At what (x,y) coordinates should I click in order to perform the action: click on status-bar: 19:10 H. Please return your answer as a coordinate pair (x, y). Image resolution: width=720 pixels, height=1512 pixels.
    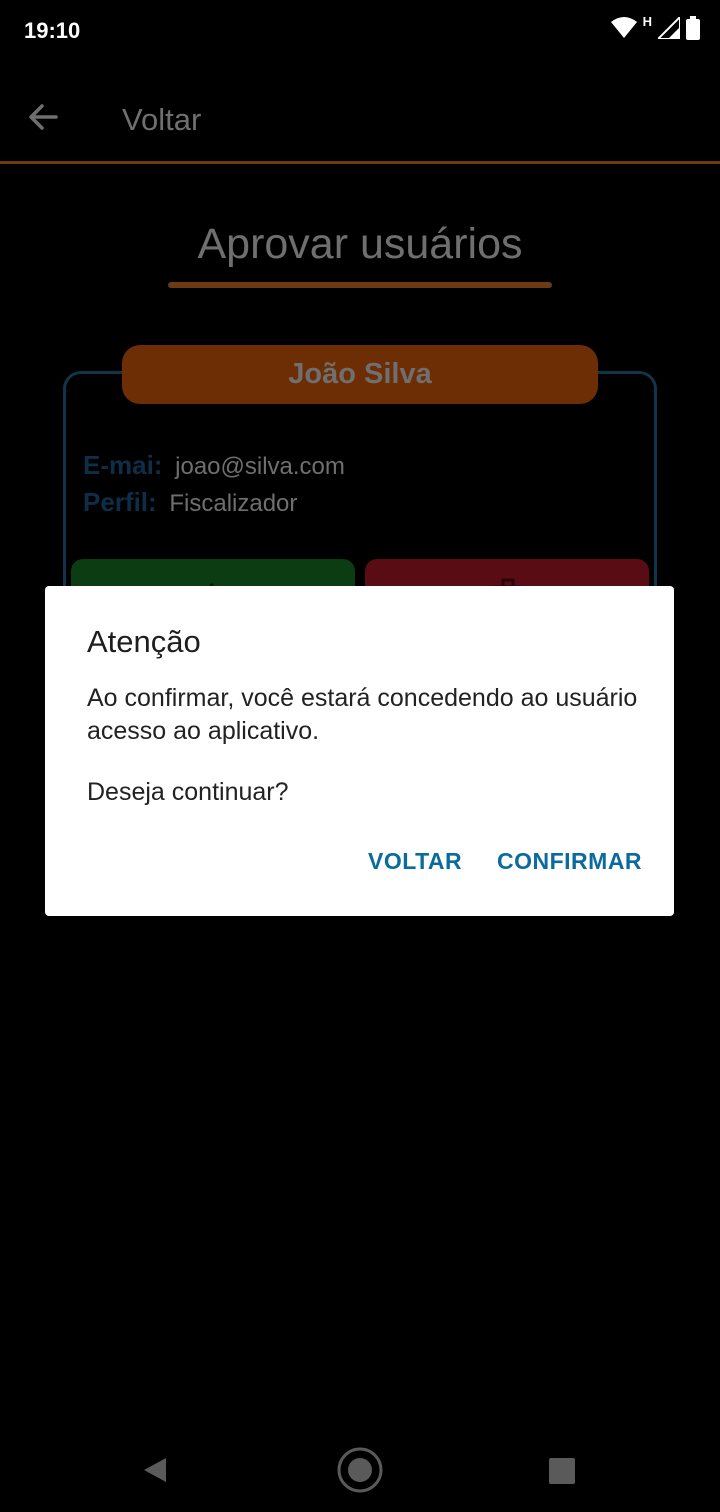
    Looking at the image, I should click on (360, 32).